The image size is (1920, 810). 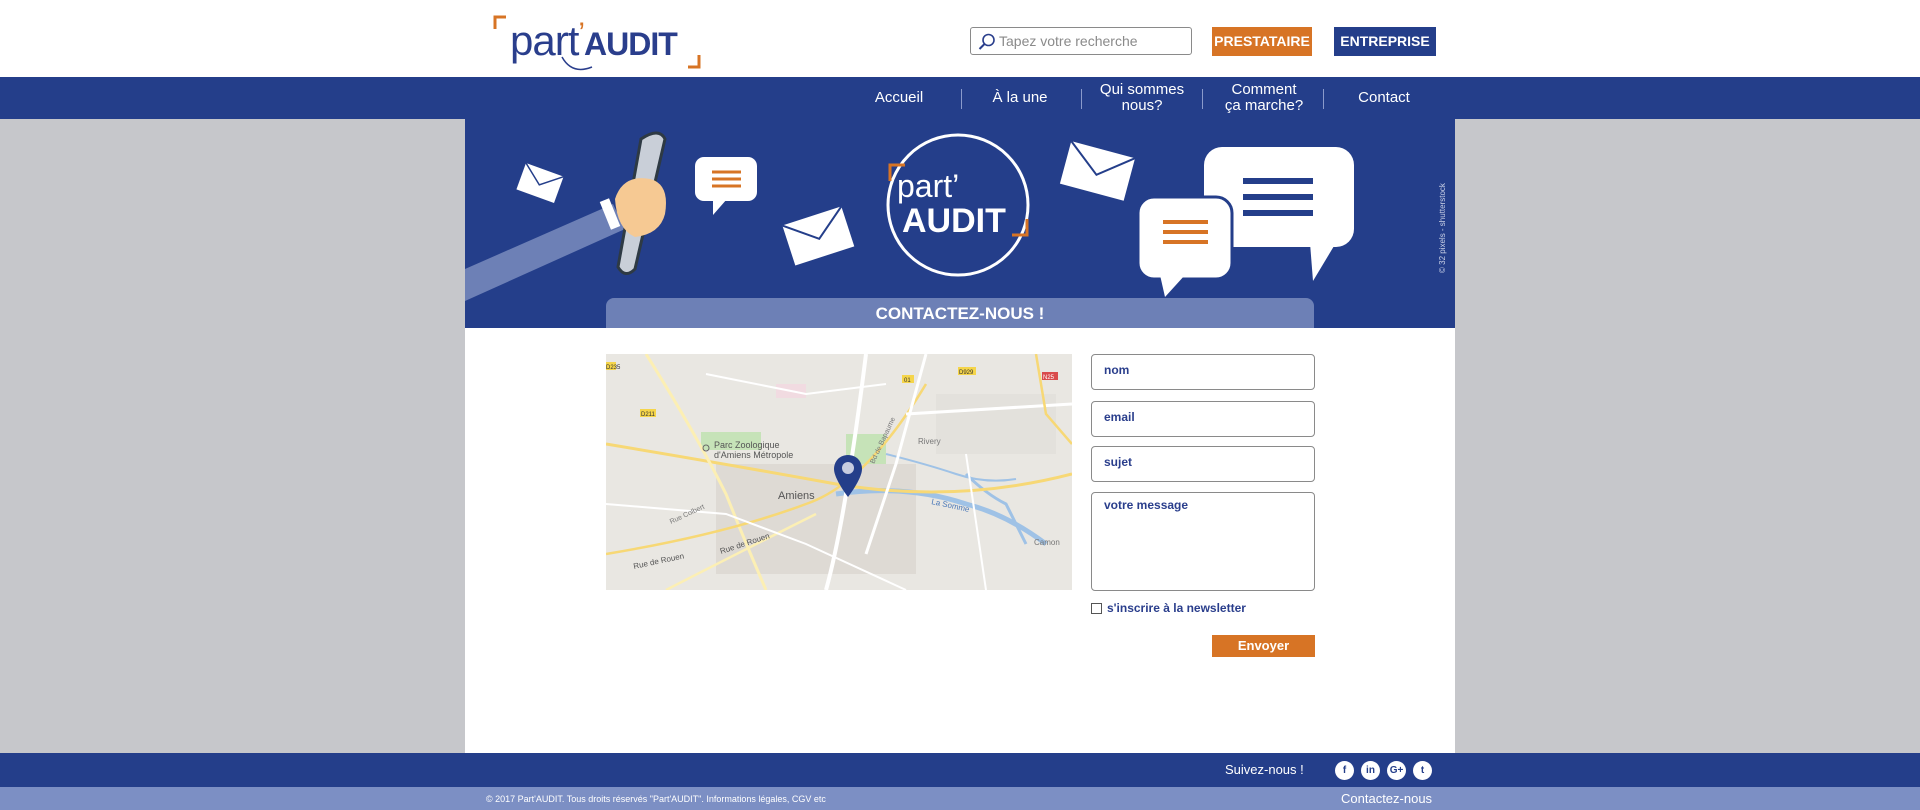 What do you see at coordinates (796, 496) in the screenshot?
I see `map-label-amiens: Amiens` at bounding box center [796, 496].